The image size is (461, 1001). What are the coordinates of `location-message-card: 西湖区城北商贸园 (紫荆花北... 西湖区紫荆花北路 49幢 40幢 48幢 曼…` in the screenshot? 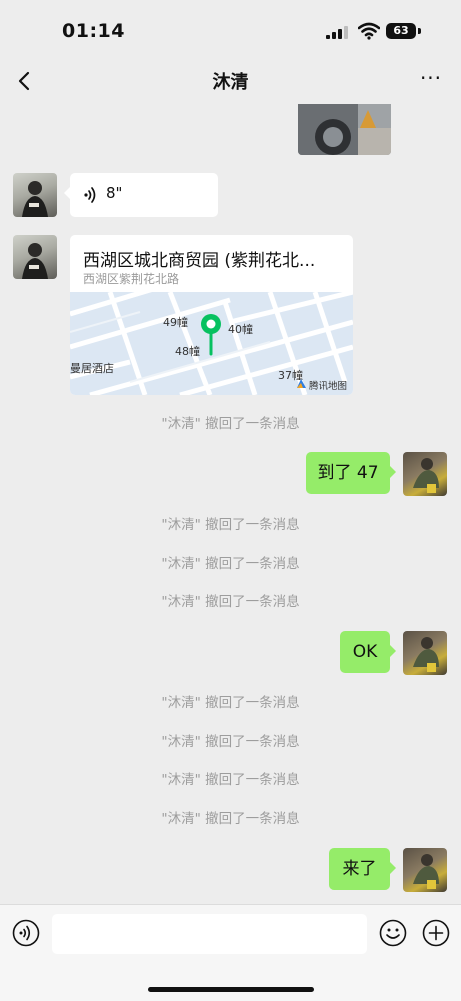 It's located at (211, 315).